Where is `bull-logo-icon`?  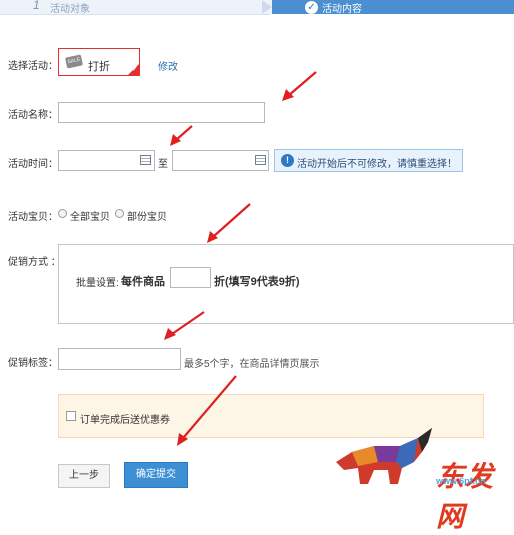 bull-logo-icon is located at coordinates (384, 456).